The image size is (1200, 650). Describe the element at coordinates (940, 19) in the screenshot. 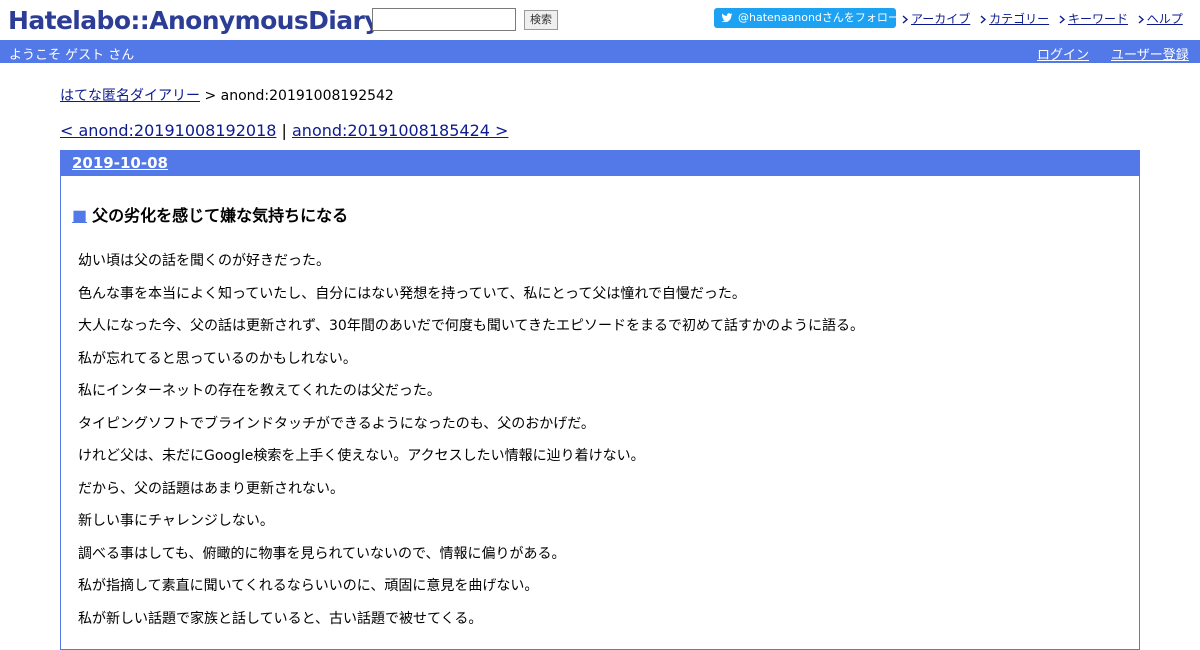

I see `nav-link-archive: アーカイブ` at that location.